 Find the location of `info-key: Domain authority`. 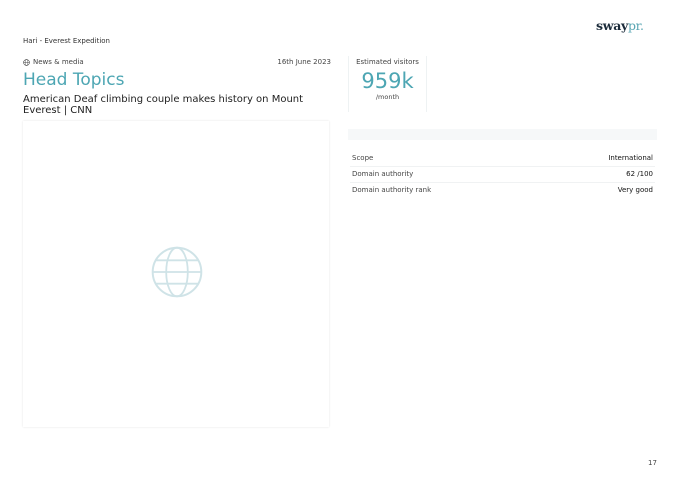

info-key: Domain authority is located at coordinates (383, 174).